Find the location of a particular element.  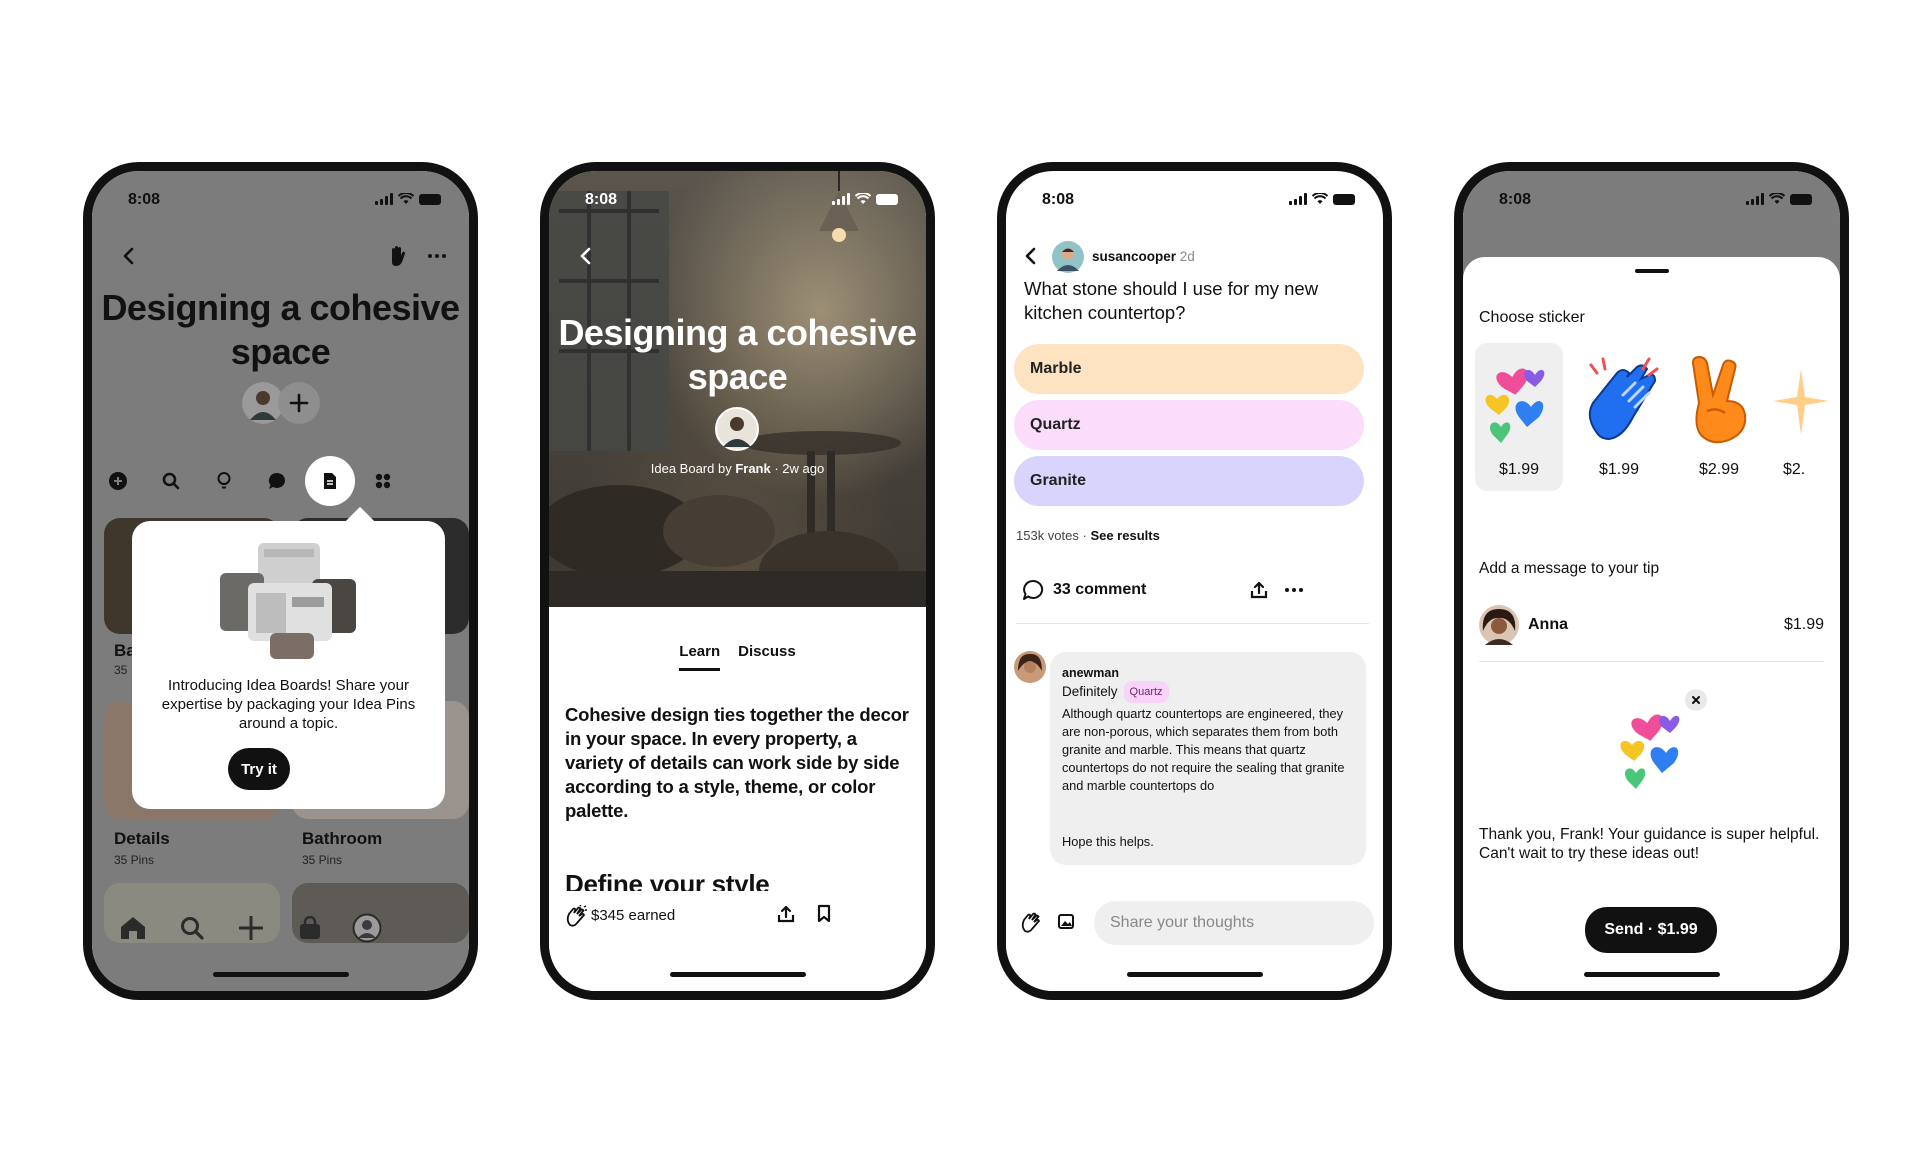

plus-circle-icon is located at coordinates (118, 481).